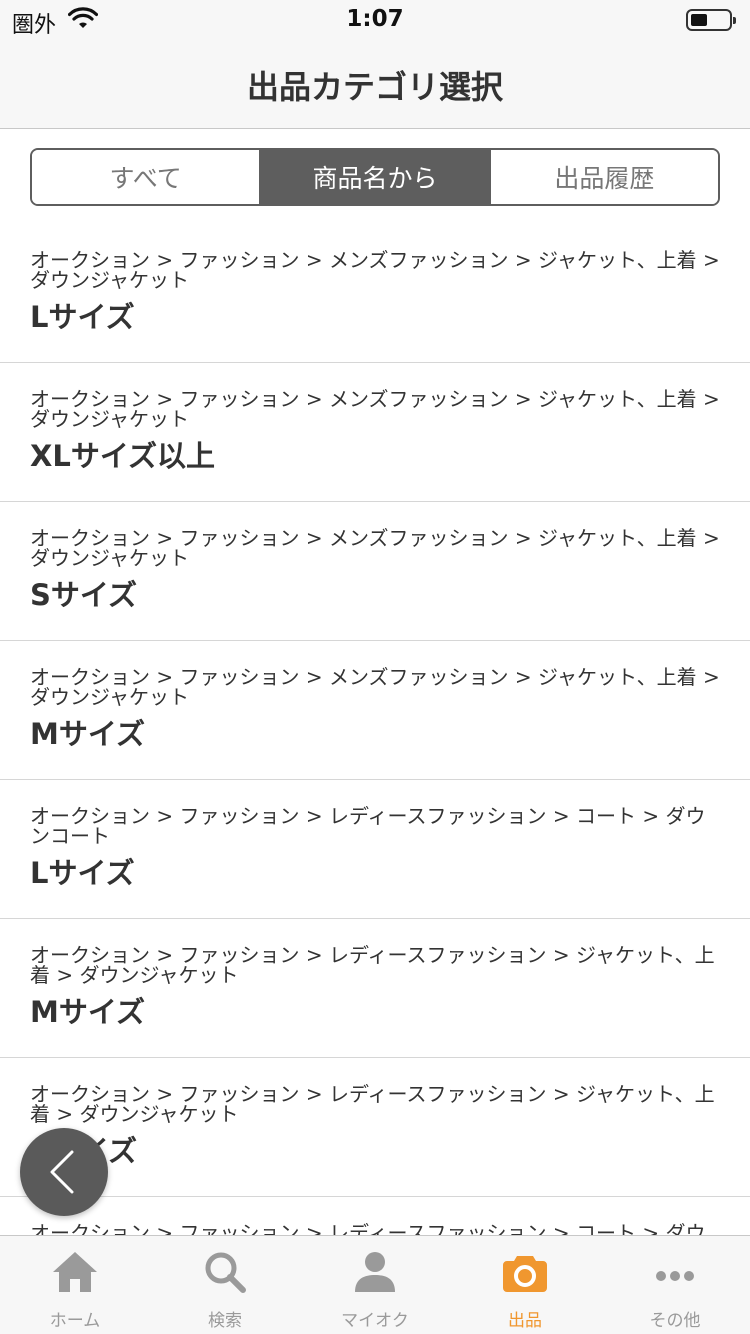 This screenshot has height=1334, width=750. Describe the element at coordinates (374, 87) in the screenshot. I see `page-title: 出品カテゴリ選択` at that location.